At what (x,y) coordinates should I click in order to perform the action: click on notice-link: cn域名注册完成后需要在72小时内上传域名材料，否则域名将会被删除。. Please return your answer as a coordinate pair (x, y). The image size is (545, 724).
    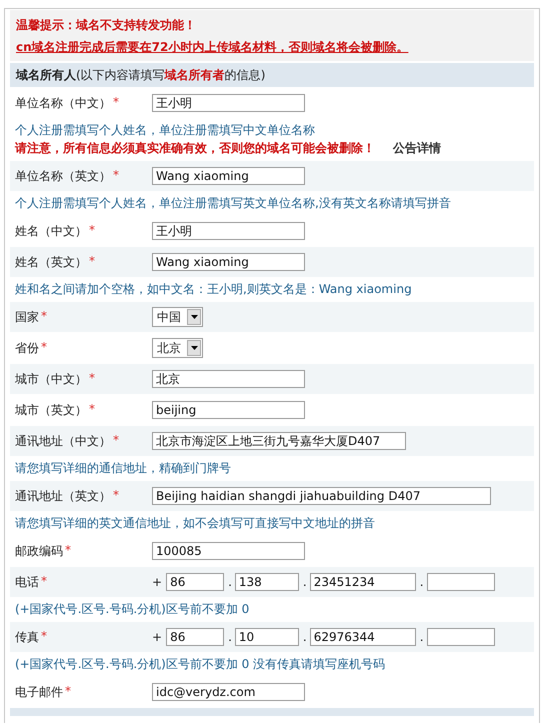
    Looking at the image, I should click on (212, 47).